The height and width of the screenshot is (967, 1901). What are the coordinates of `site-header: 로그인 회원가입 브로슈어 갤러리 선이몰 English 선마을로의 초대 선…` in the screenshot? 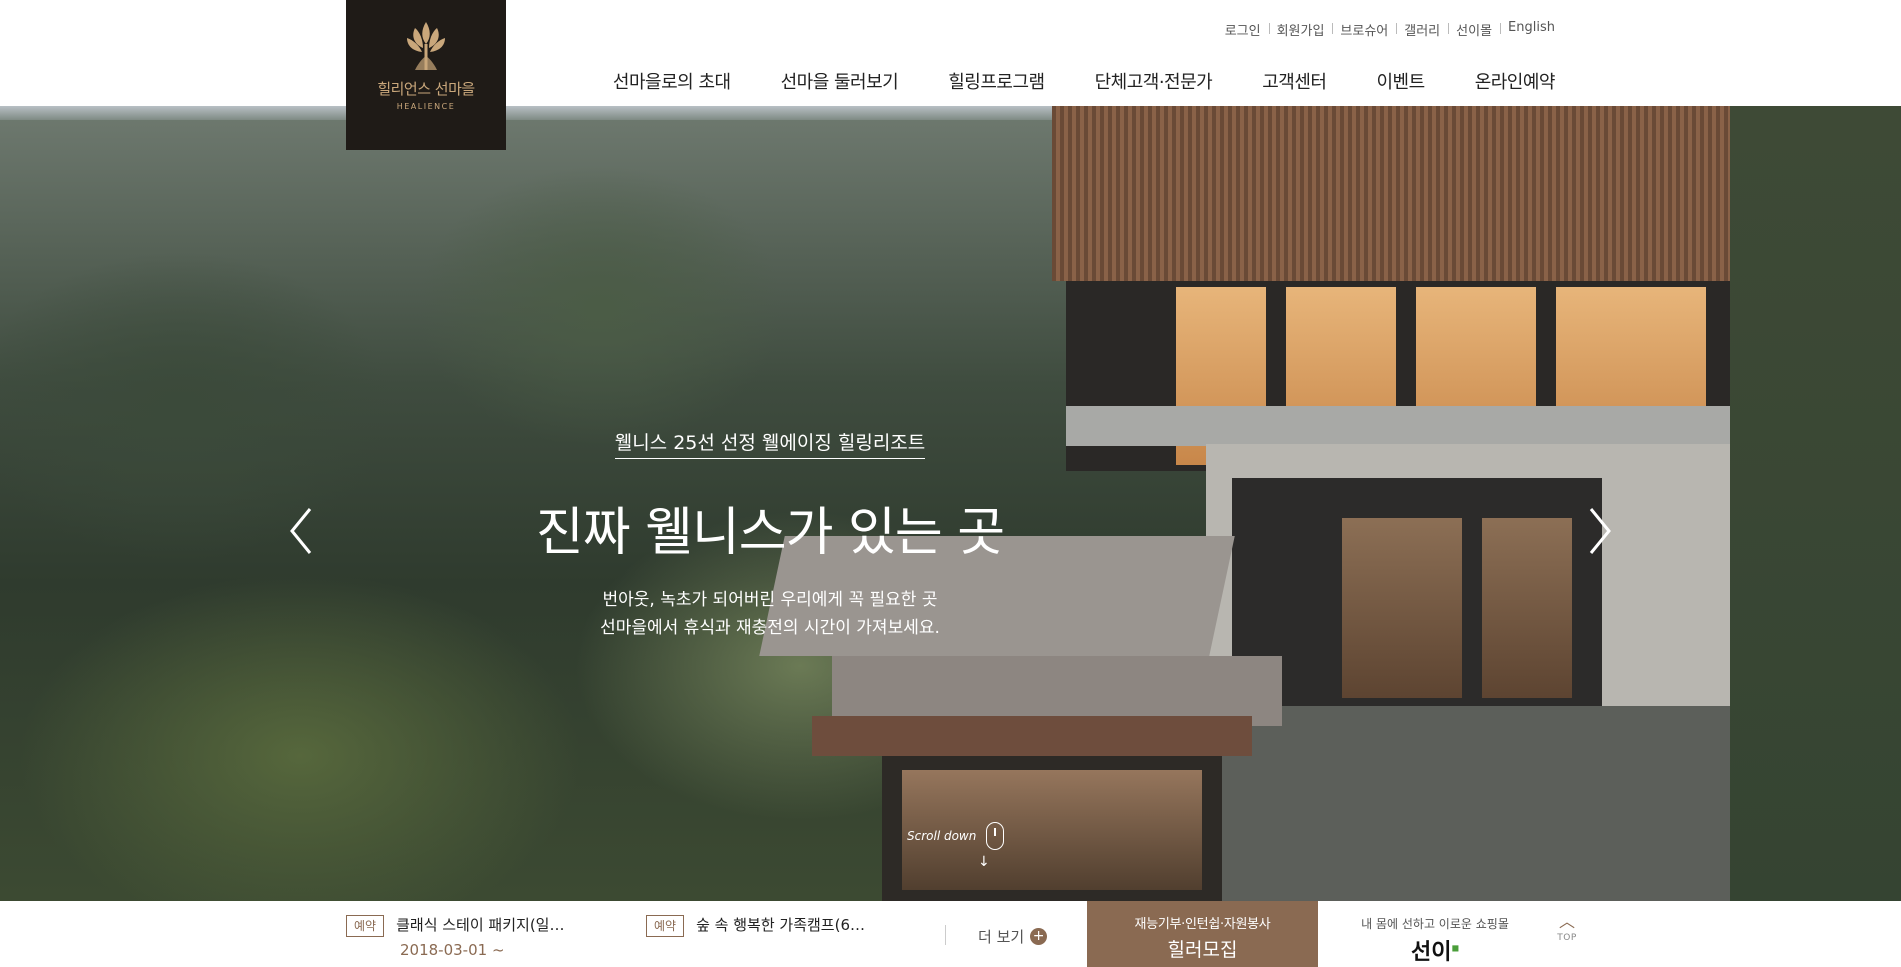 It's located at (950, 53).